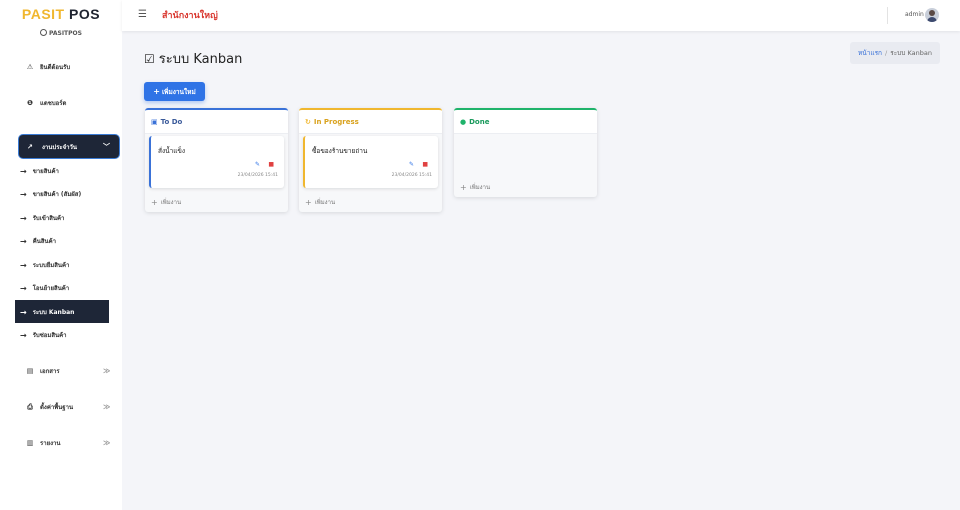  What do you see at coordinates (48, 218) in the screenshot?
I see `sidebar-subitem-label: รับเข้าสินค้า` at bounding box center [48, 218].